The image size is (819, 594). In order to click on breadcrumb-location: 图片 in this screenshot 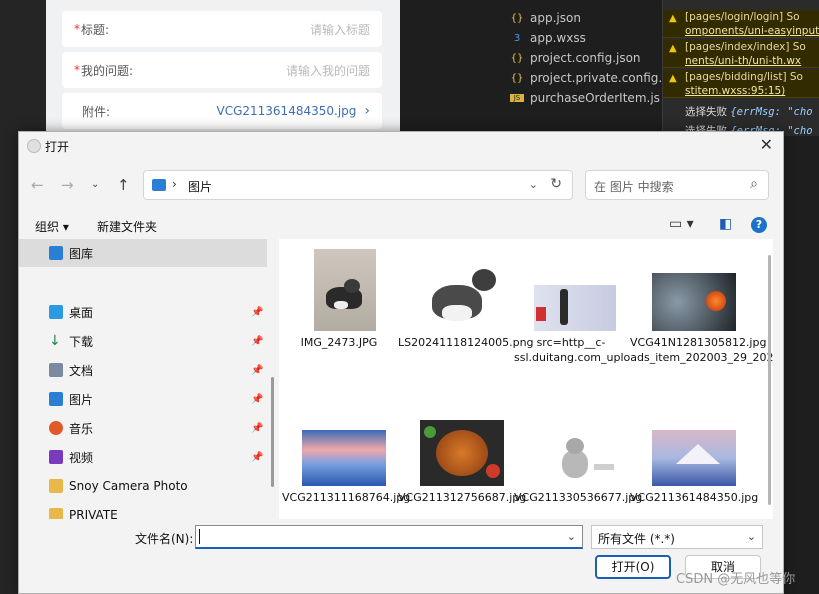, I will do `click(200, 186)`.